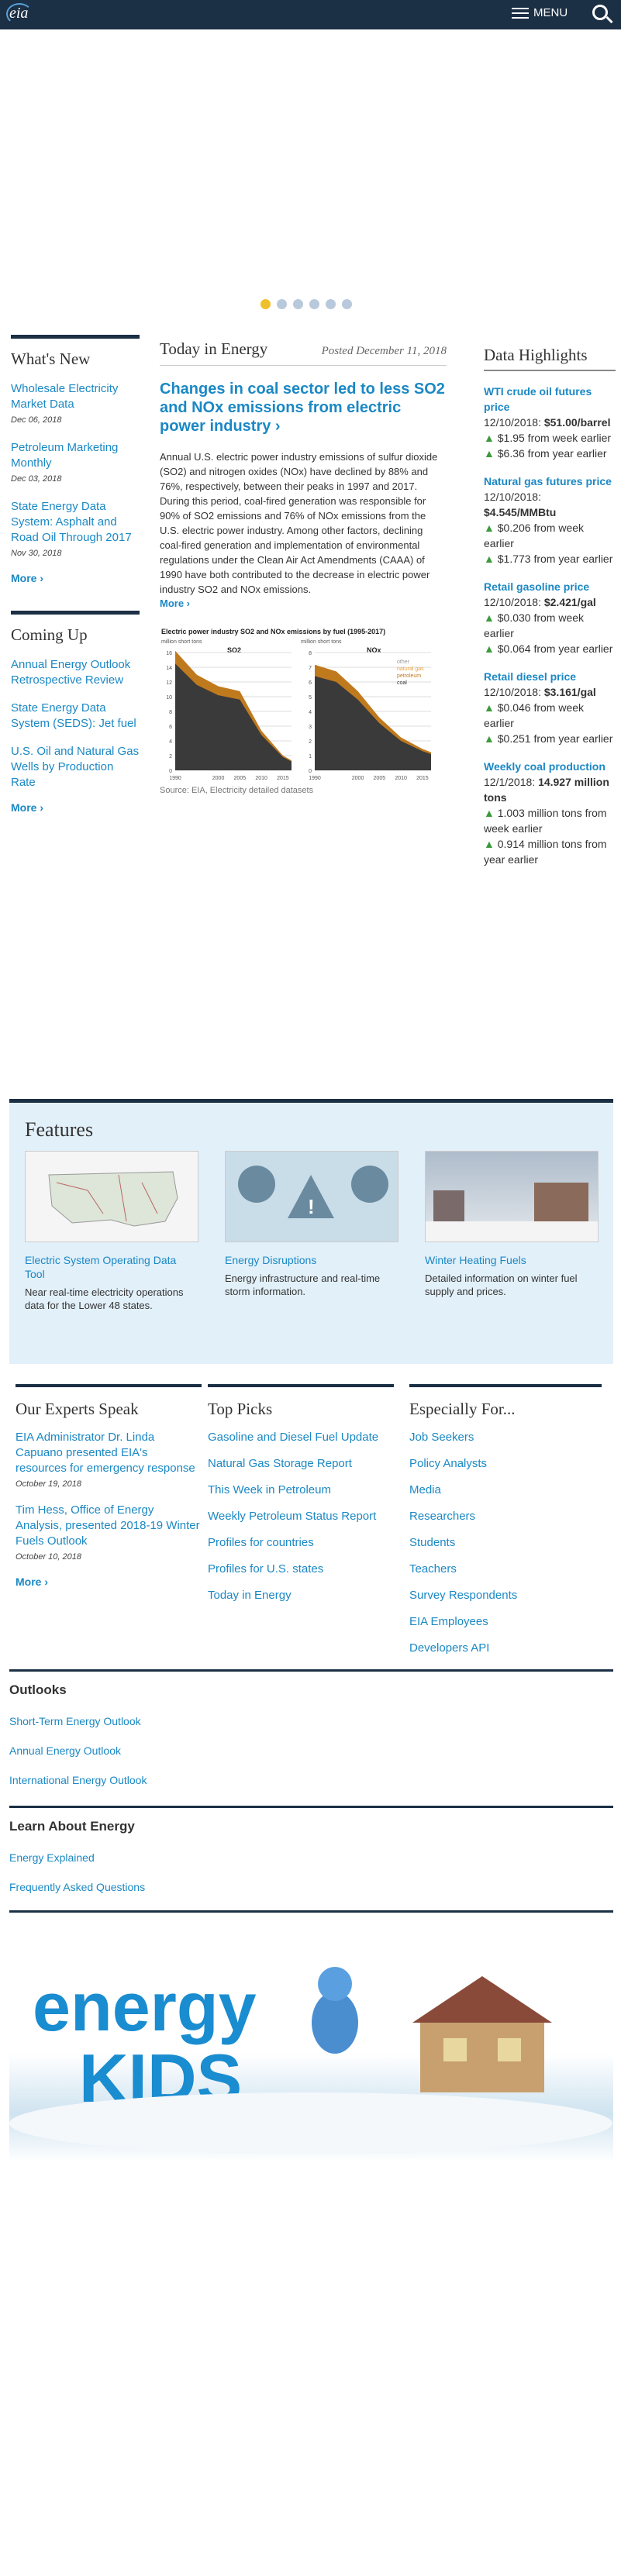  I want to click on experts-more-link: More ›, so click(109, 1582).